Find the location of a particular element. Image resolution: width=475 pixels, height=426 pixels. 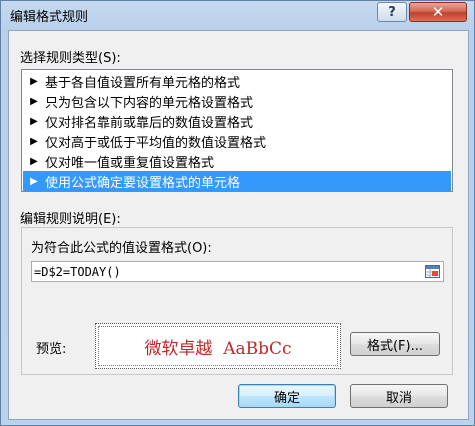

cancel-button: 取消 is located at coordinates (399, 396).